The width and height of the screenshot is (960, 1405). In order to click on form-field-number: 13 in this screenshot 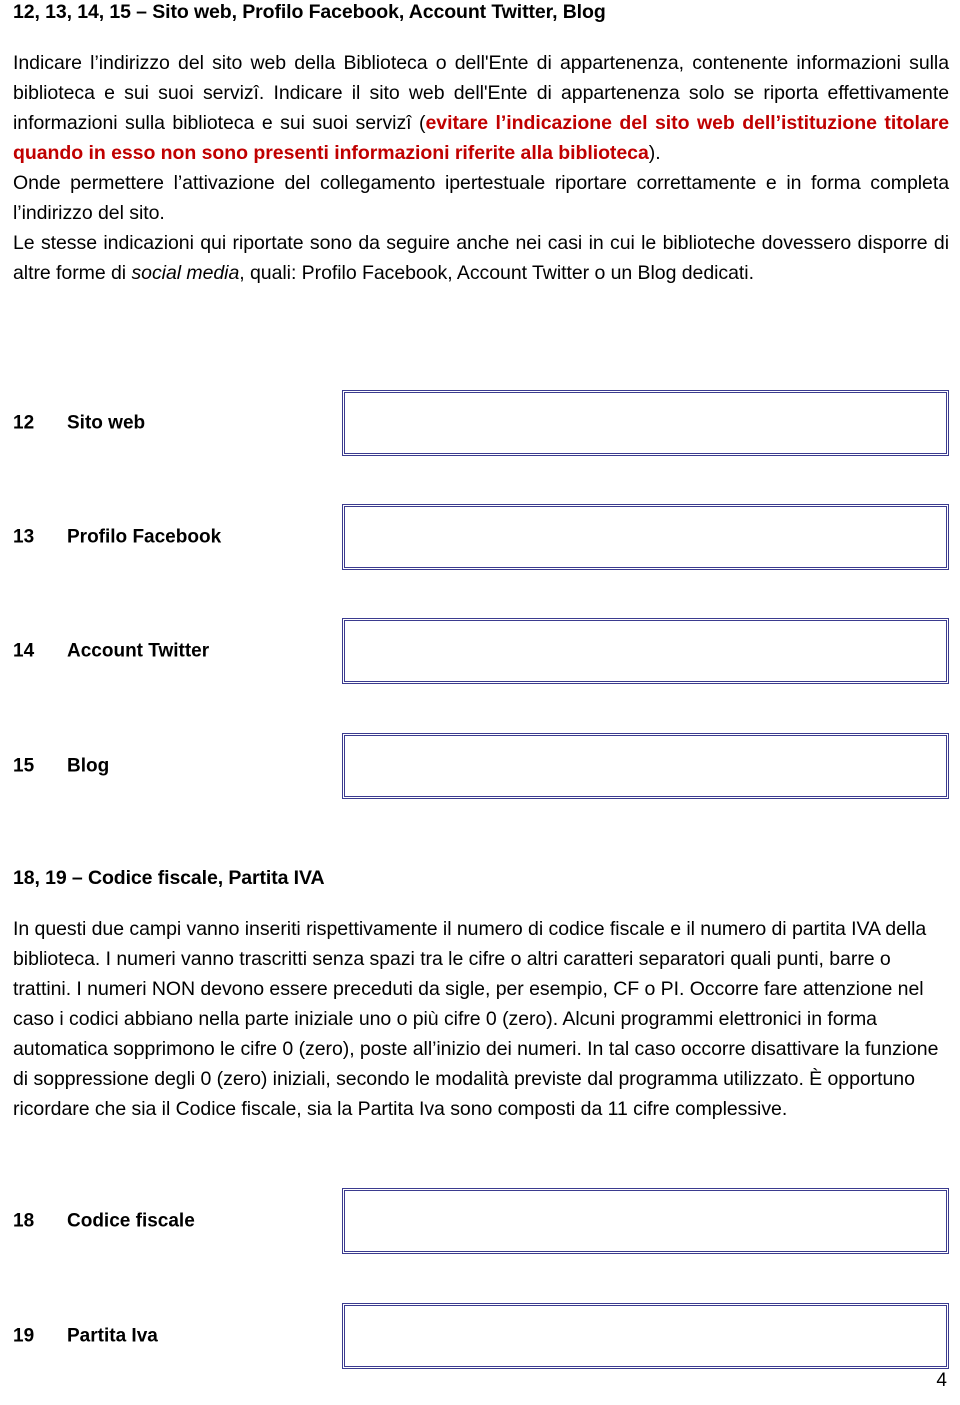, I will do `click(24, 537)`.